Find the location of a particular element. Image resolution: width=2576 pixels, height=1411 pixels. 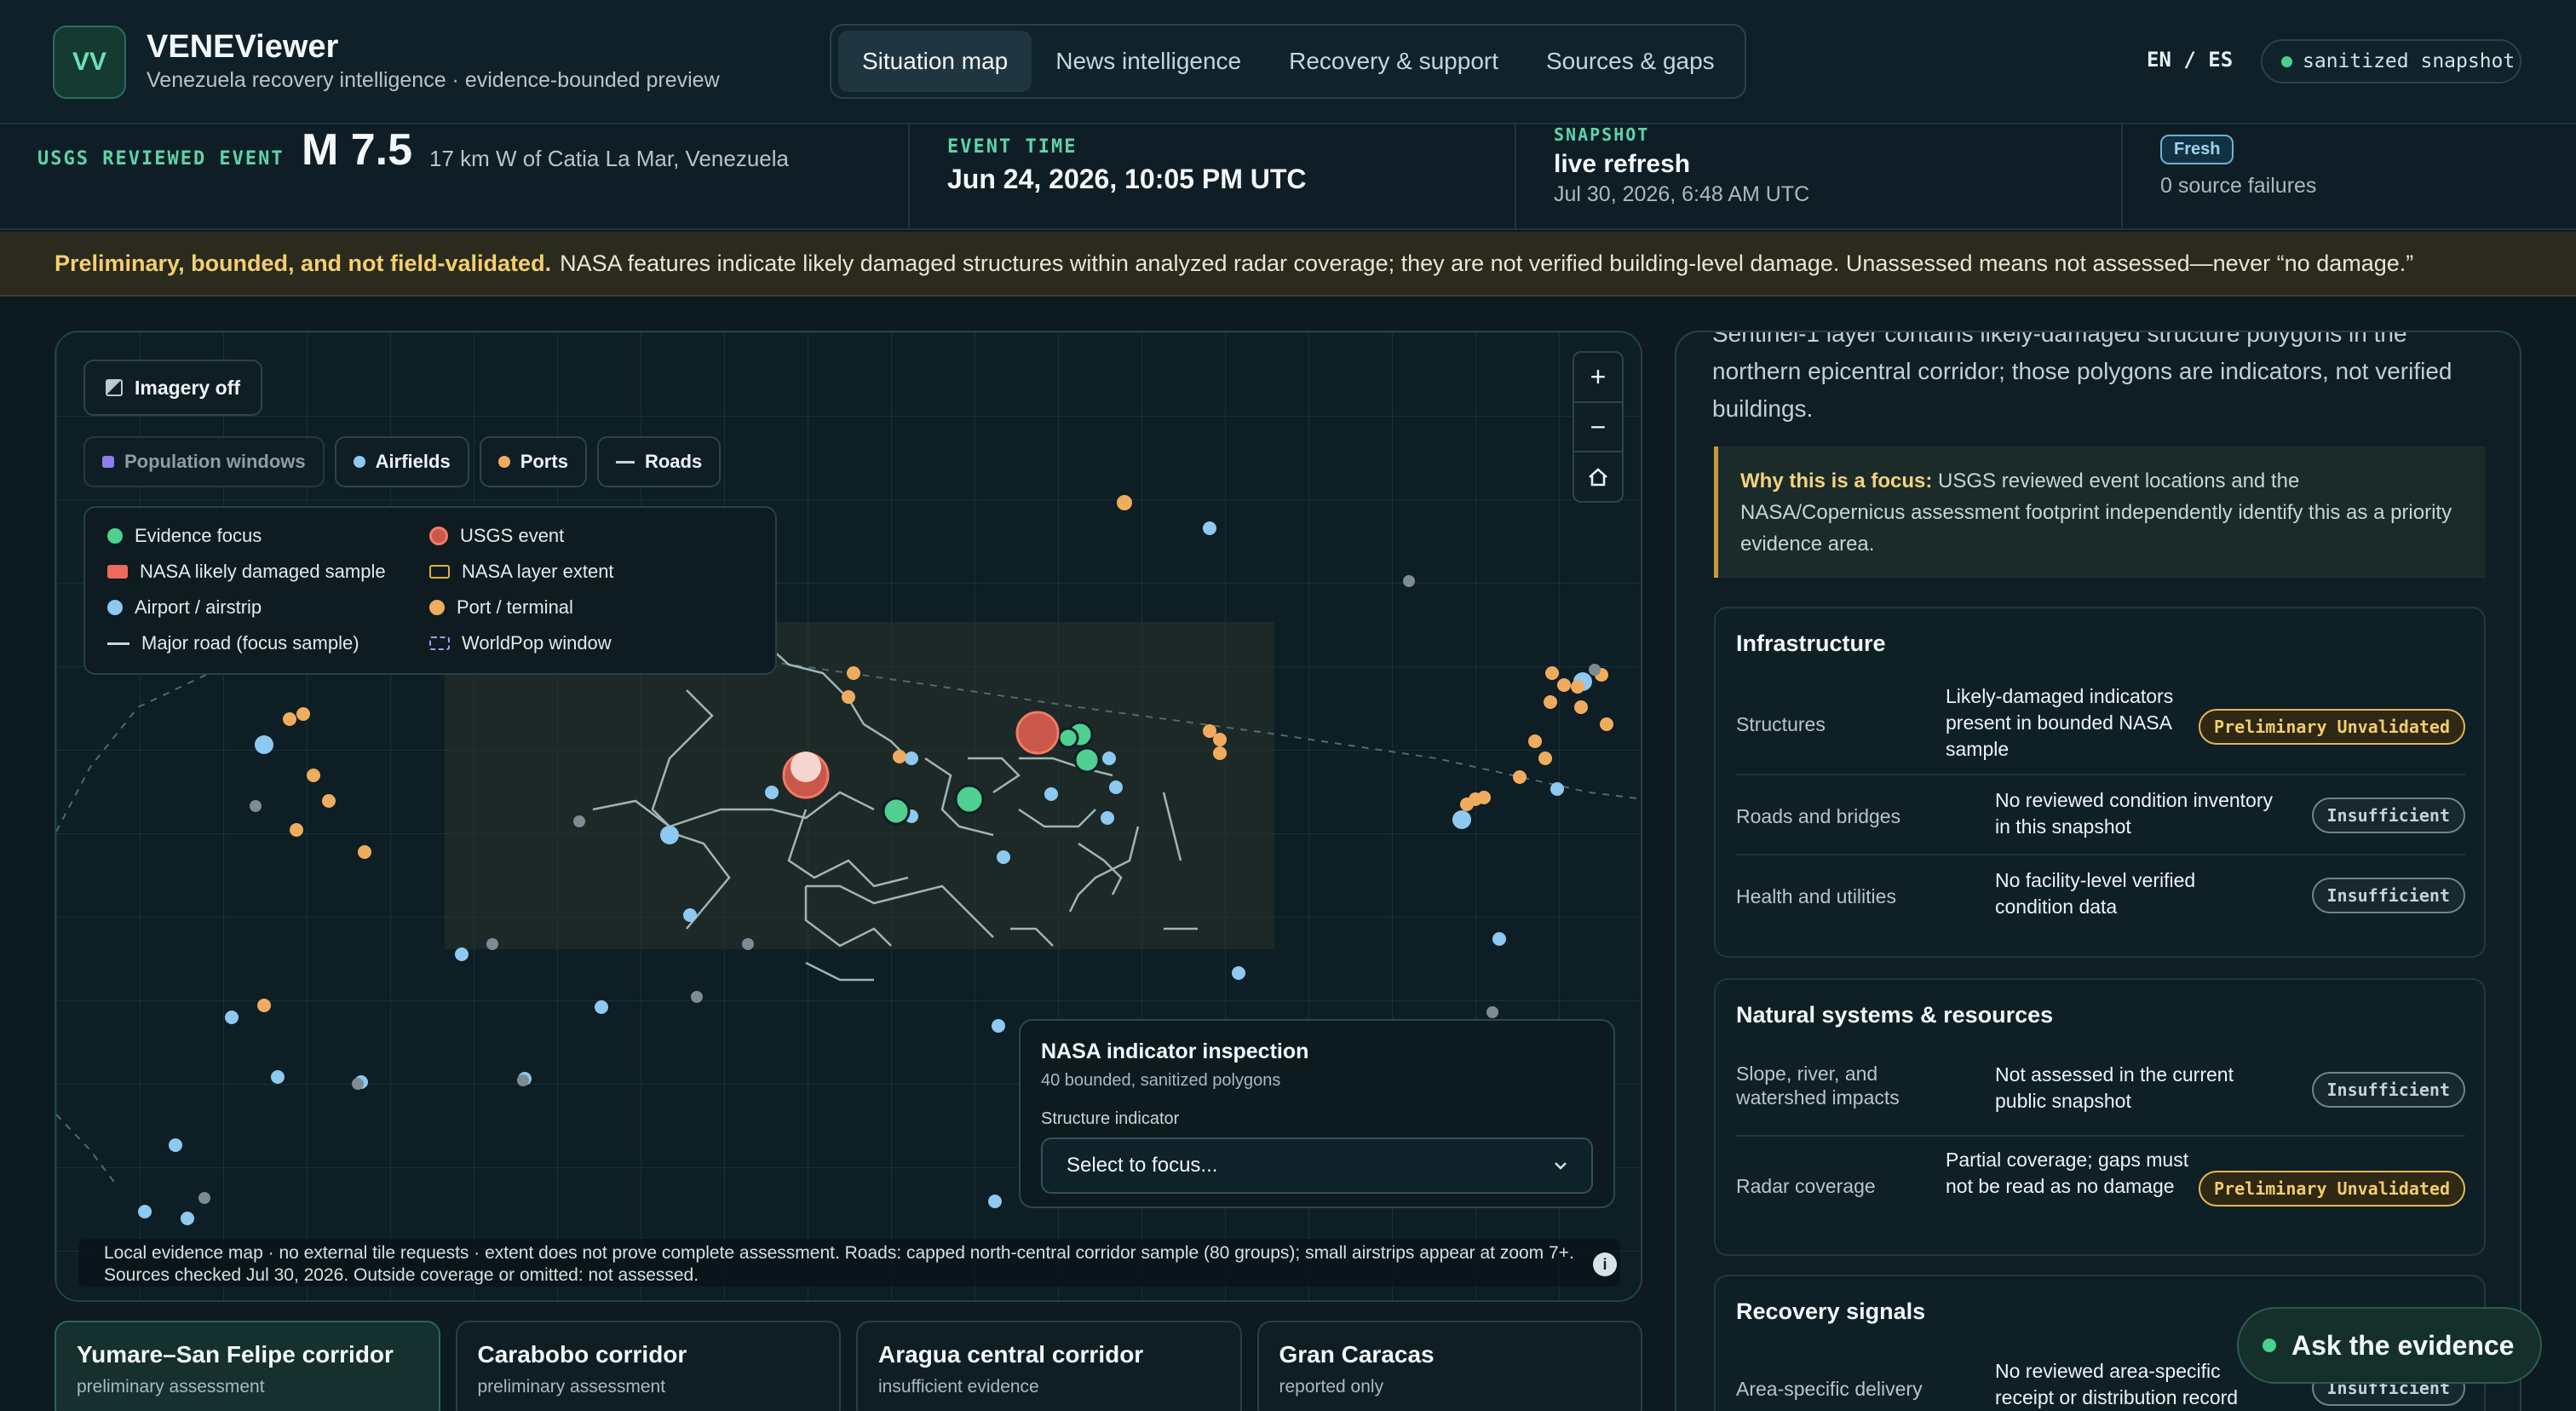

legend-label: WorldPop window is located at coordinates (537, 643).